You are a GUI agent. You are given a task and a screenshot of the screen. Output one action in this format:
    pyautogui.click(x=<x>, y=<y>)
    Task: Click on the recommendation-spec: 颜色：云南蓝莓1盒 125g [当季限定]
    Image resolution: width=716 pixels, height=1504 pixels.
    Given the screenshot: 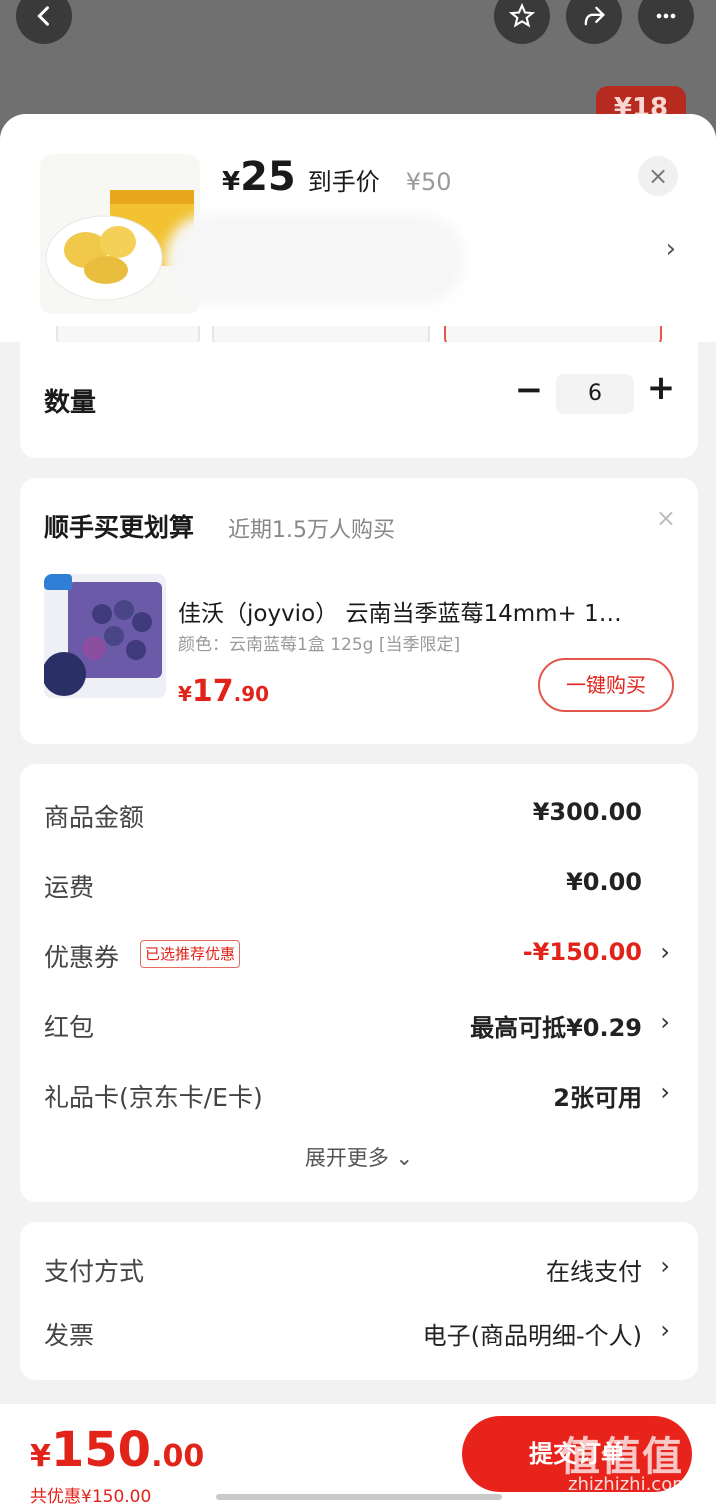 What is the action you would take?
    pyautogui.click(x=319, y=645)
    